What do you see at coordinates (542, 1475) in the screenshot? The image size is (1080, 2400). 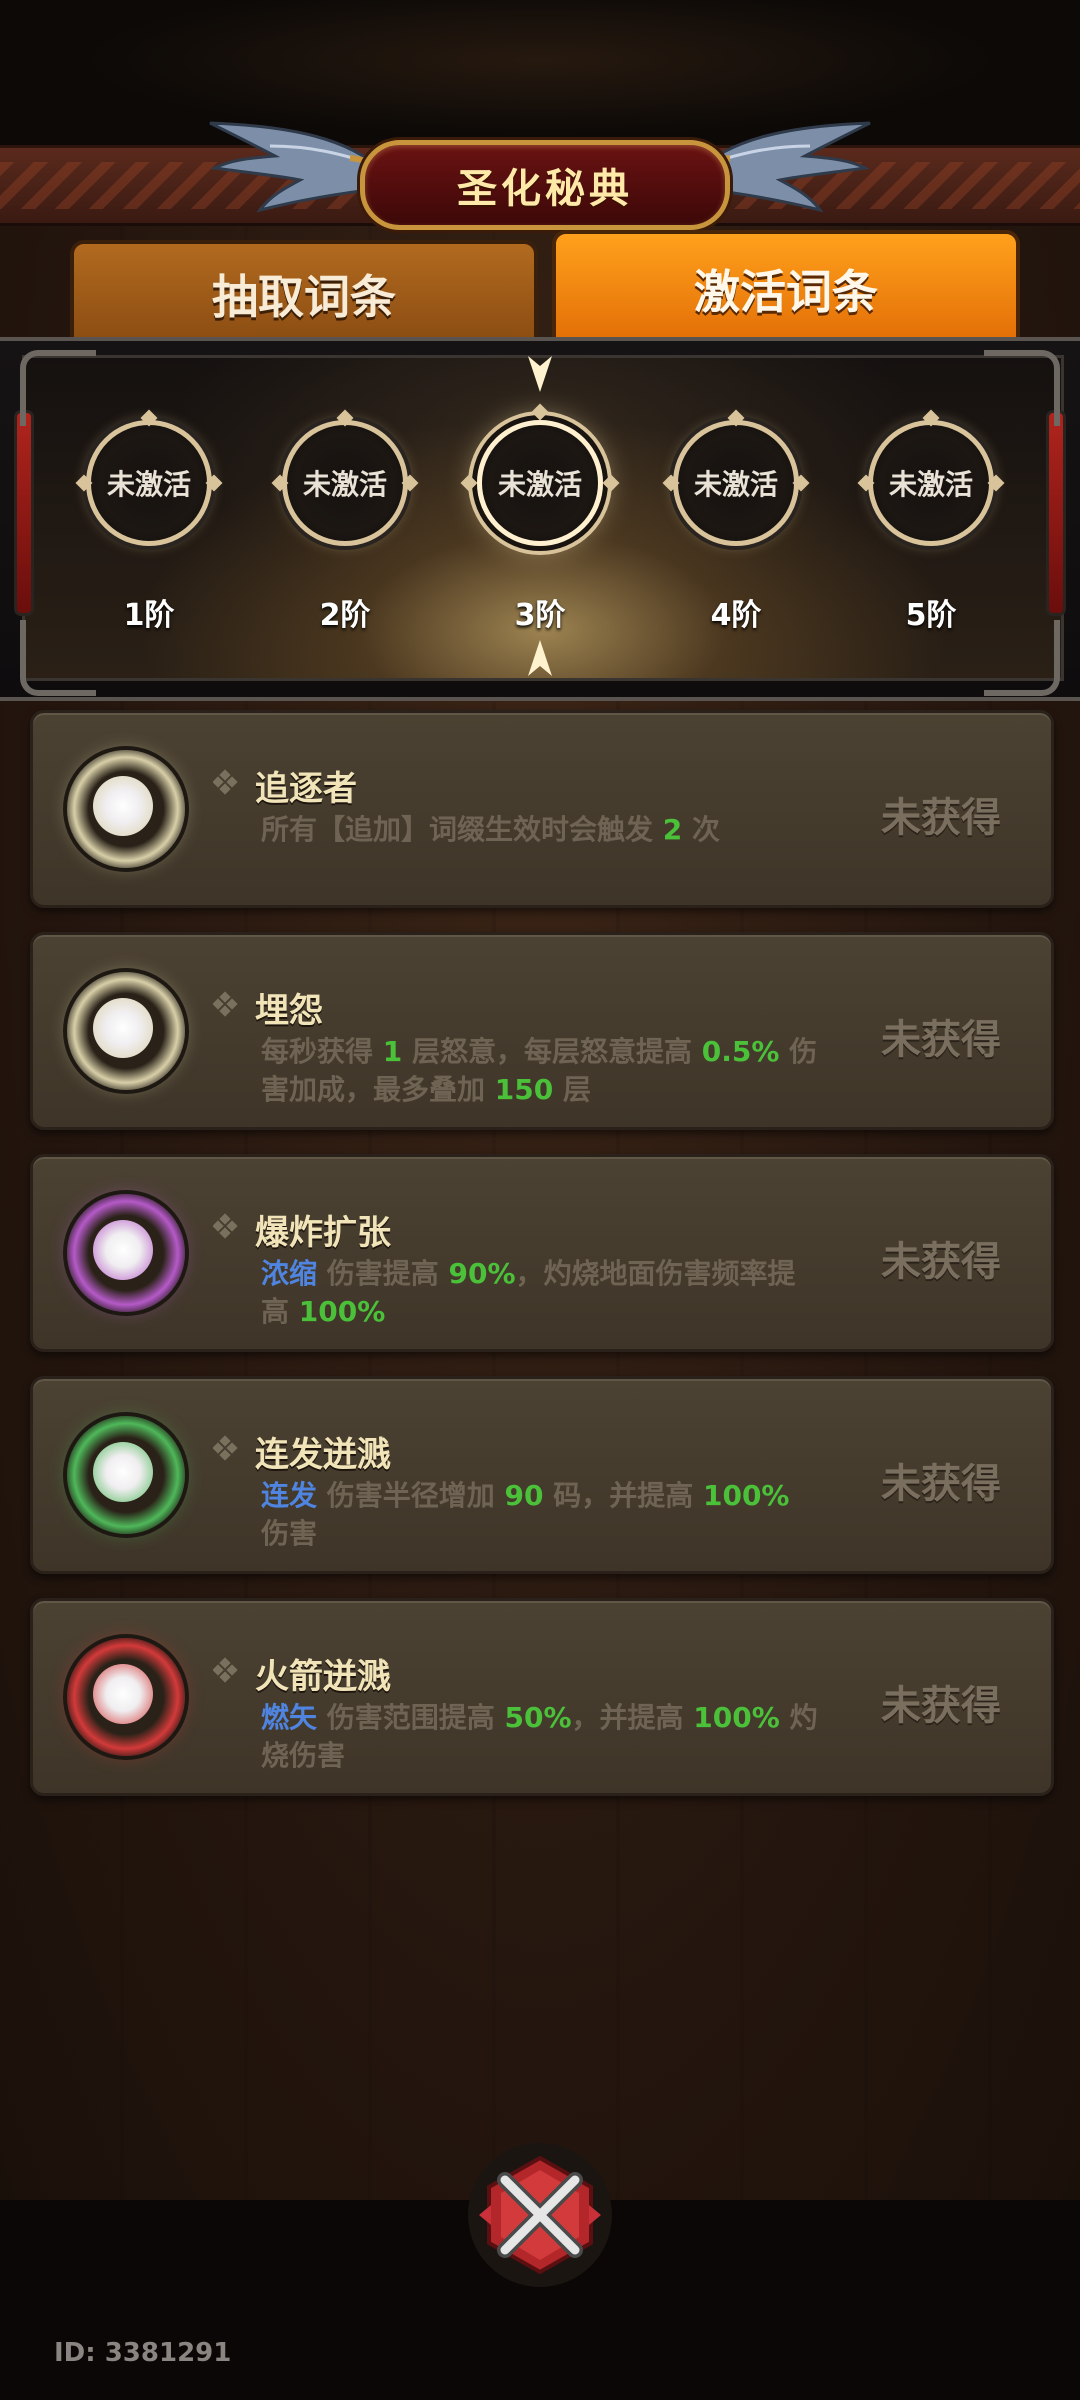 I see `entry-card: 连发迸溅 连发 伤害半径增加 90 码，并提高 100% 伤害 未获得` at bounding box center [542, 1475].